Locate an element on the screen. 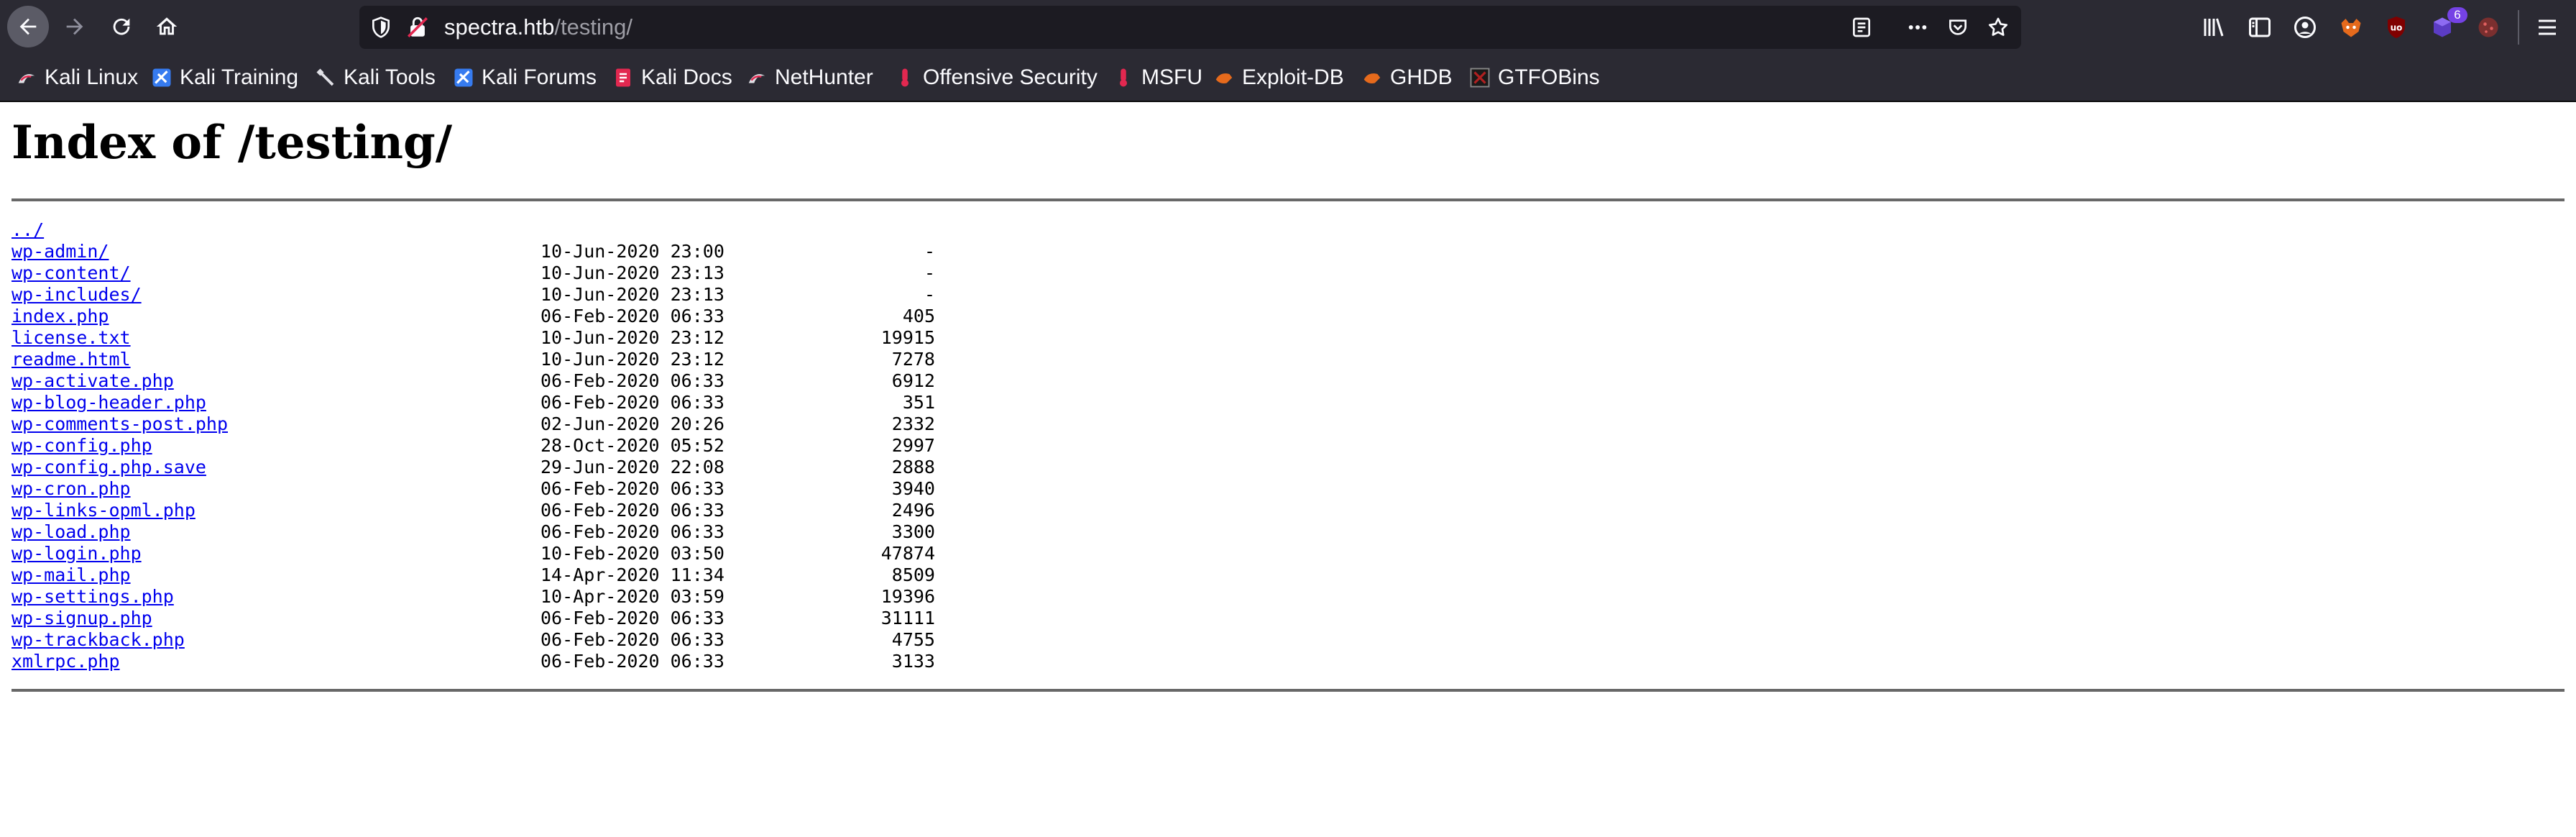 The height and width of the screenshot is (837, 2576). bookmark-label: Kali Tools is located at coordinates (390, 77).